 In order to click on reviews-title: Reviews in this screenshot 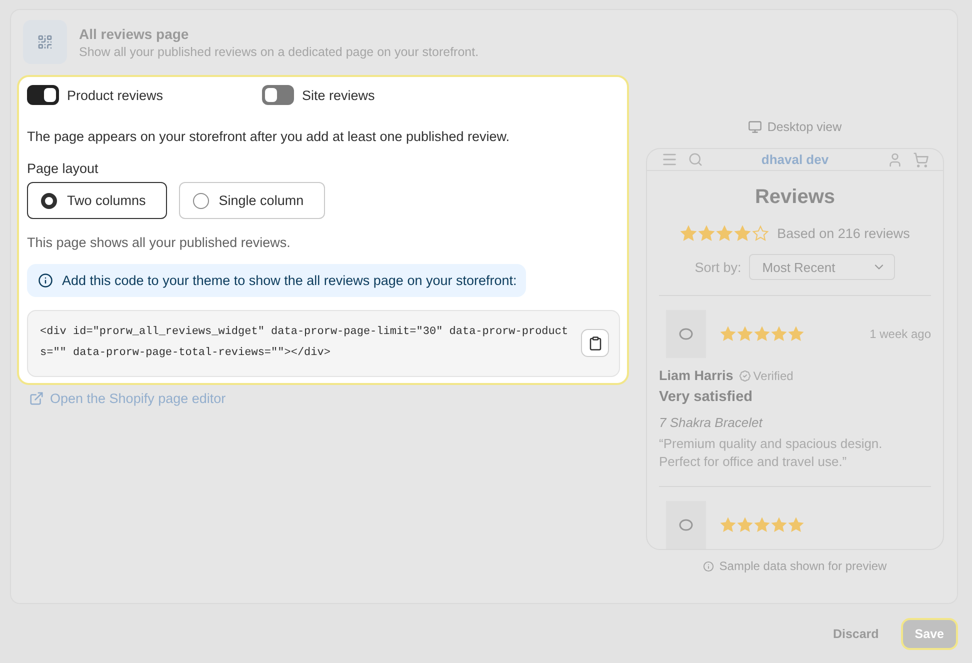, I will do `click(795, 197)`.